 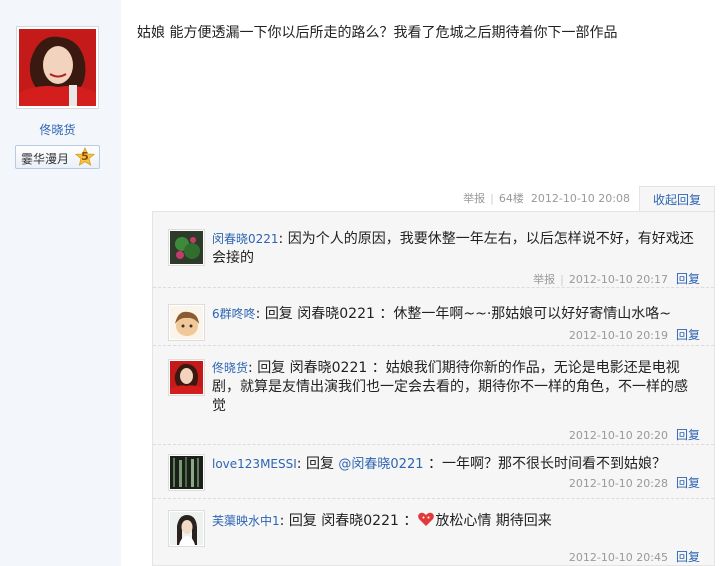 What do you see at coordinates (493, 521) in the screenshot?
I see `reply-body: 放松心情 期待回来` at bounding box center [493, 521].